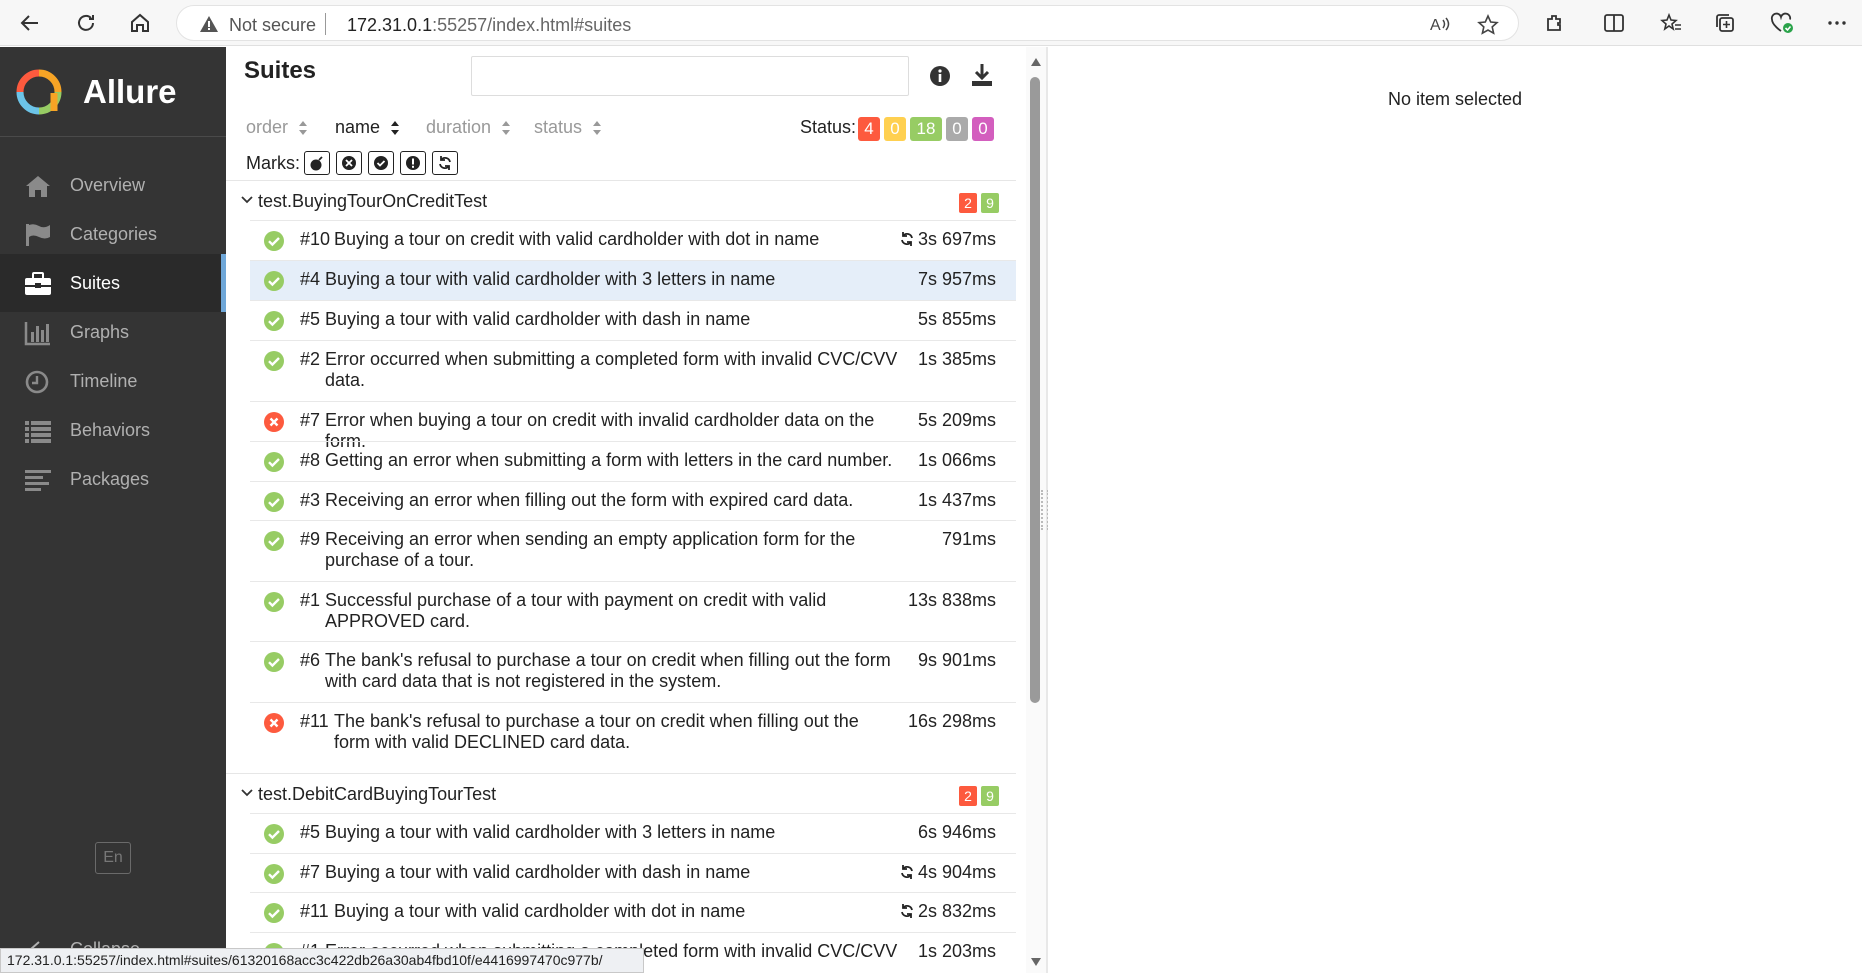 The height and width of the screenshot is (973, 1862). I want to click on favorites-icon, so click(1671, 25).